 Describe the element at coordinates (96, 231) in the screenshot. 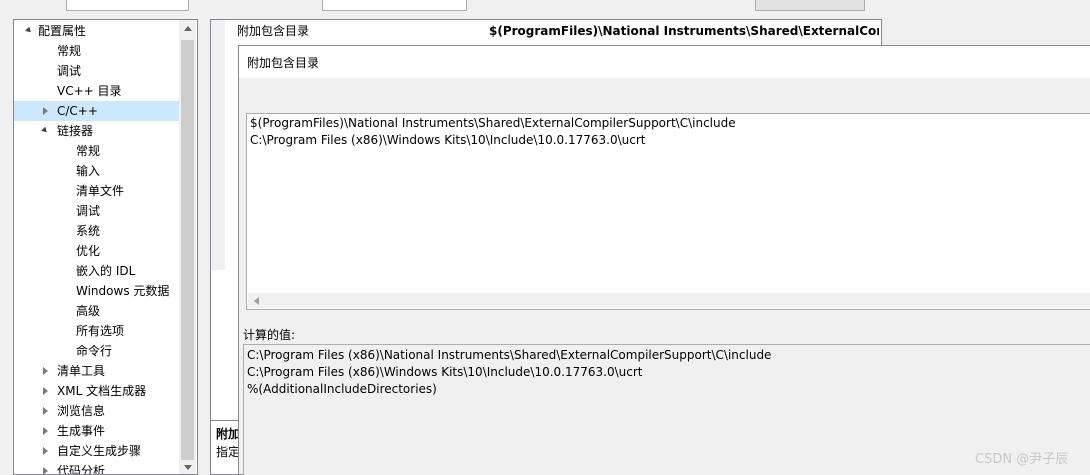

I see `tree-item-system: 系统` at that location.